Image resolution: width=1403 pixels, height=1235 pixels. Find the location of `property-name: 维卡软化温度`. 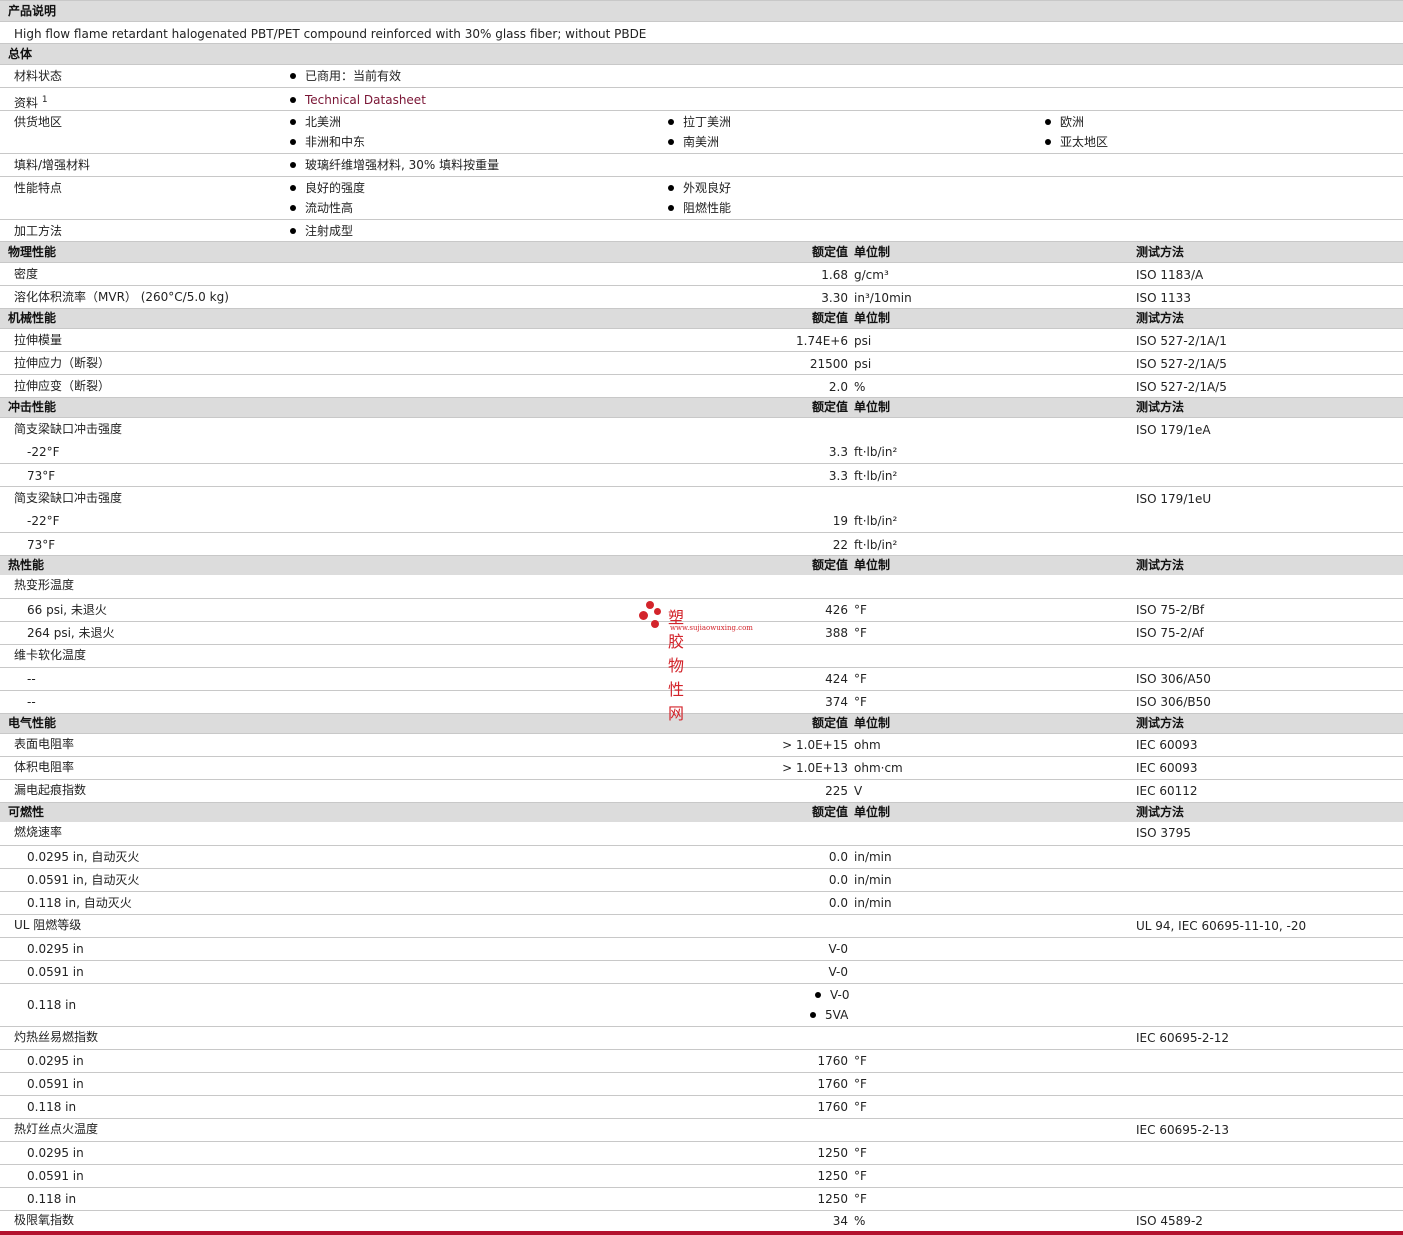

property-name: 维卡软化温度 is located at coordinates (50, 655).